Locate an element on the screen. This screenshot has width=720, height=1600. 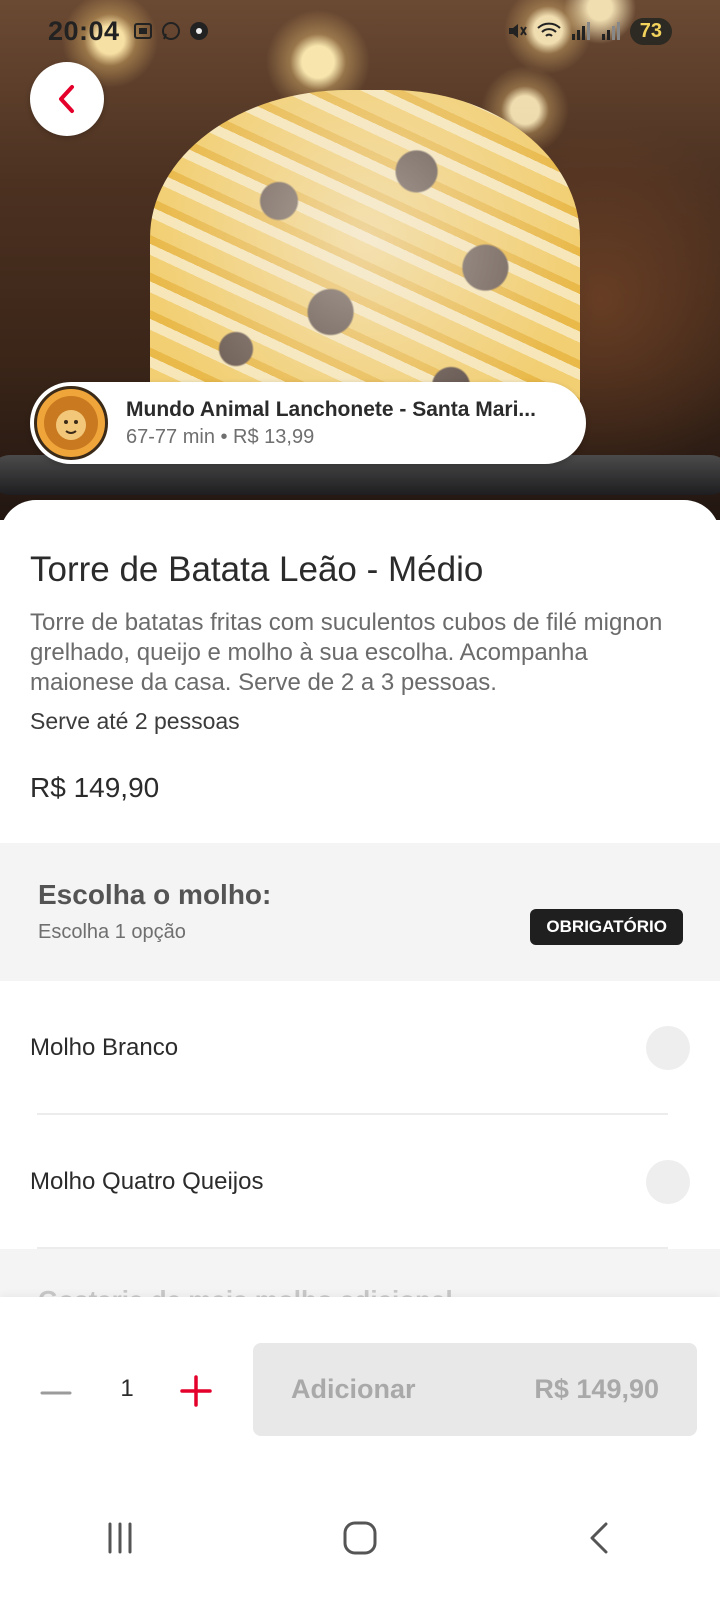
option-group-subtitle: Escolha 1 opção is located at coordinates (112, 932).